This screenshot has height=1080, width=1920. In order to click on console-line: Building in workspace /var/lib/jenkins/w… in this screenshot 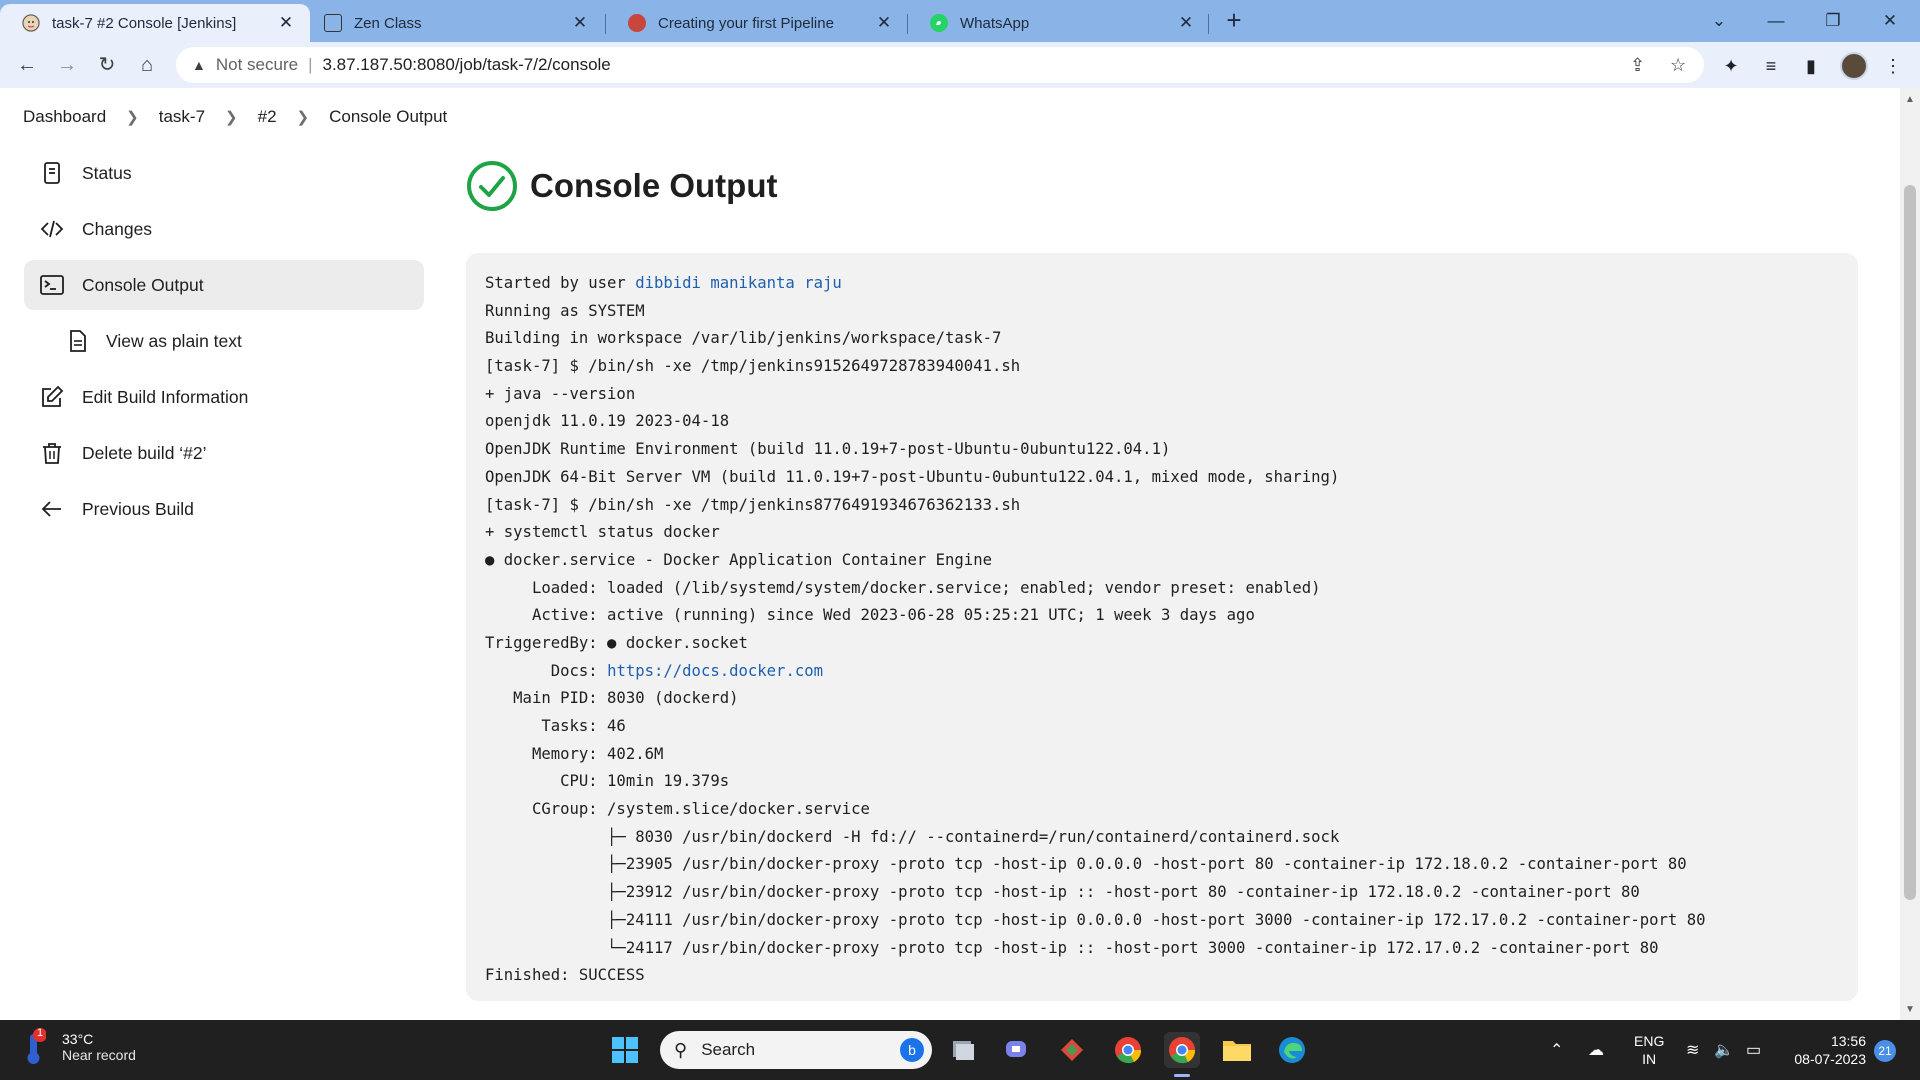, I will do `click(743, 338)`.